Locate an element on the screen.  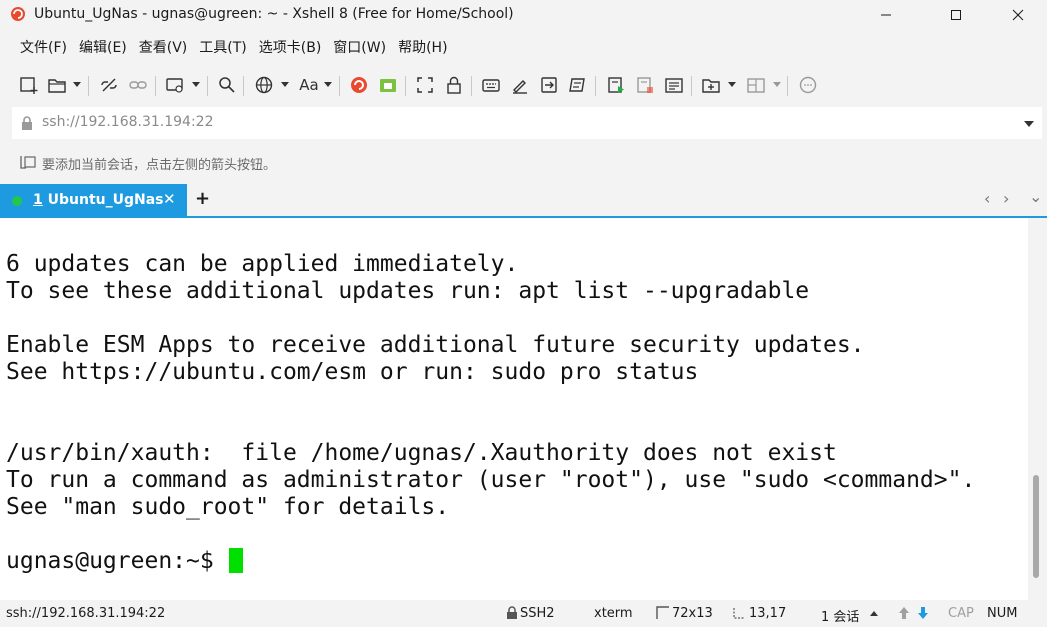
highlight-icon is located at coordinates (520, 87).